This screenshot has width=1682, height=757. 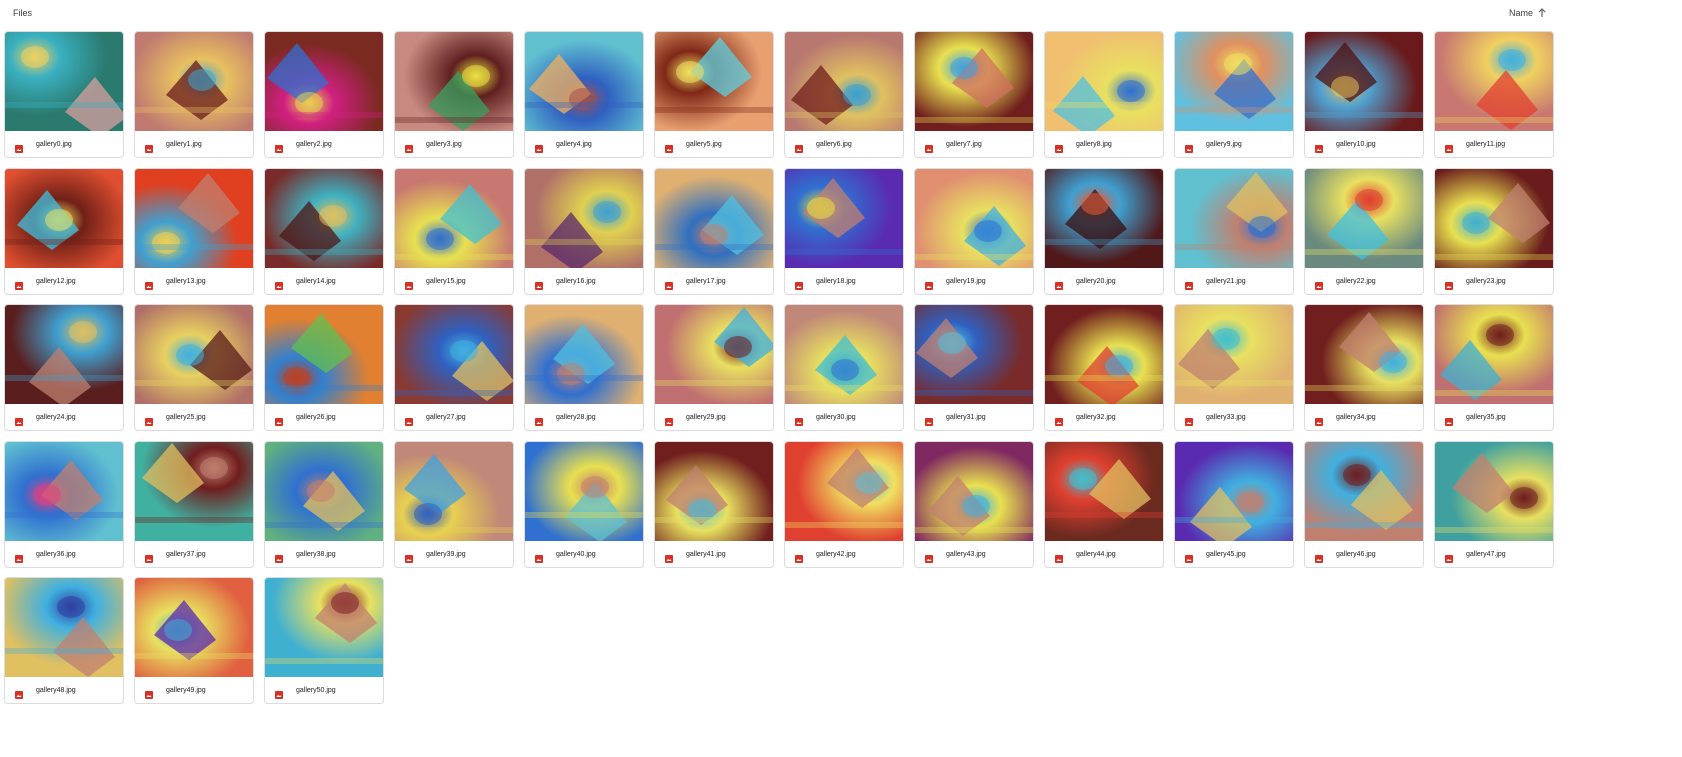 What do you see at coordinates (584, 504) in the screenshot?
I see `file-card: gallery40.jpg` at bounding box center [584, 504].